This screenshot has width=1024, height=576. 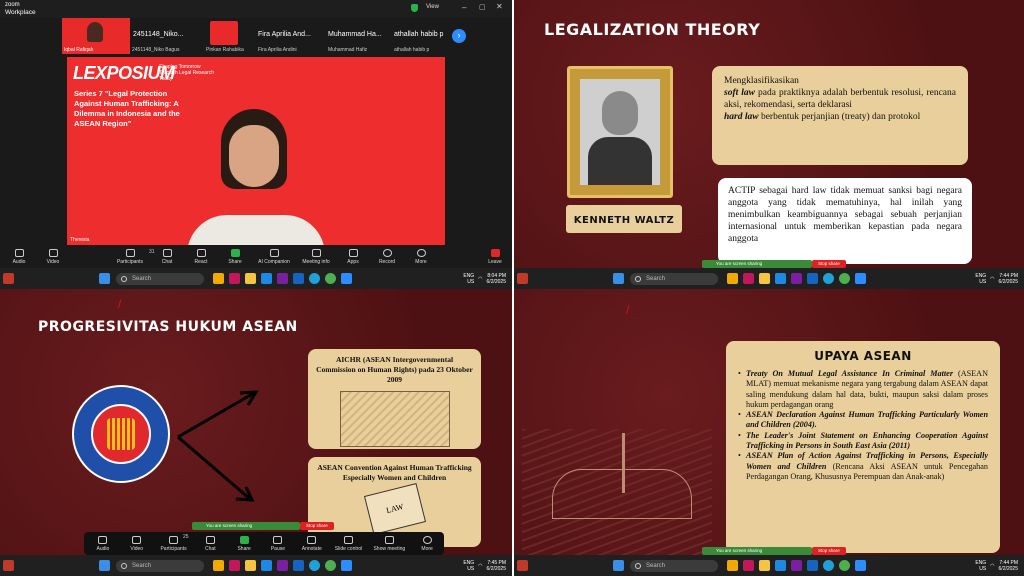 What do you see at coordinates (464, 7) in the screenshot?
I see `minimize-icon: –` at bounding box center [464, 7].